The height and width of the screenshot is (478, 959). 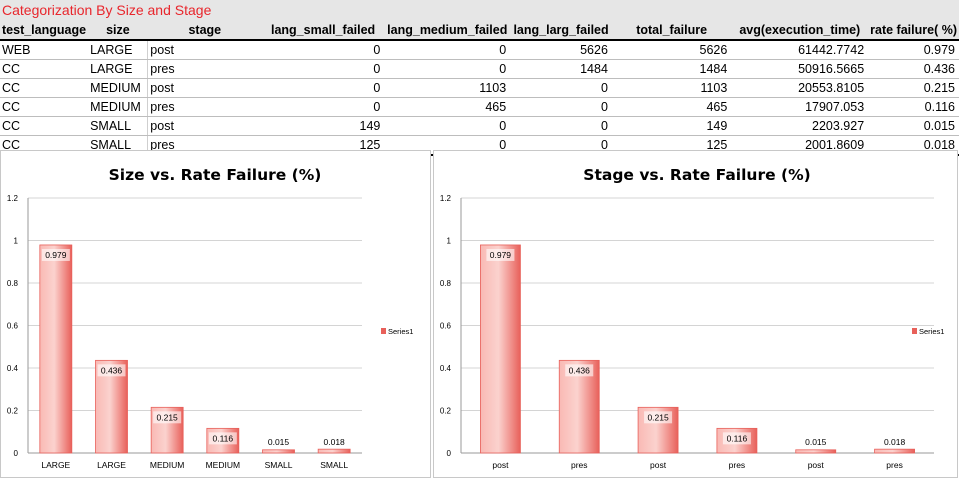 I want to click on y-tick-label: 1, so click(x=449, y=241).